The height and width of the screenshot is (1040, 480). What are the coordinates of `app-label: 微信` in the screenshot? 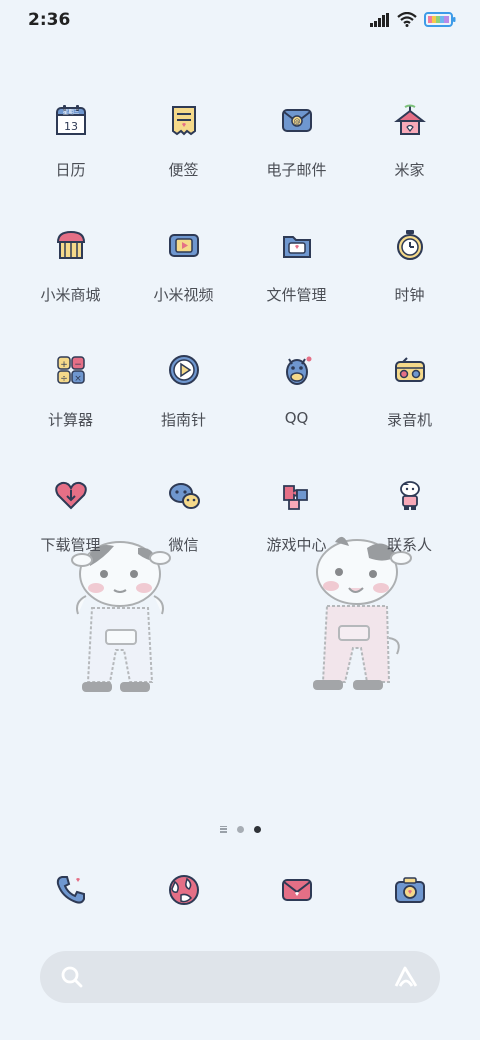 It's located at (183, 545).